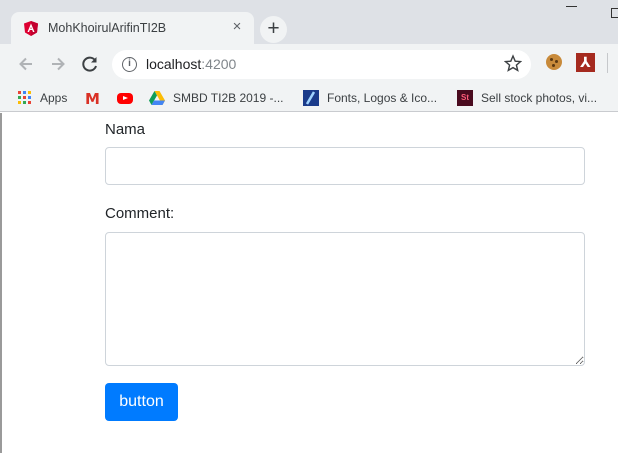 The width and height of the screenshot is (618, 453). I want to click on fonts-icon, so click(311, 98).